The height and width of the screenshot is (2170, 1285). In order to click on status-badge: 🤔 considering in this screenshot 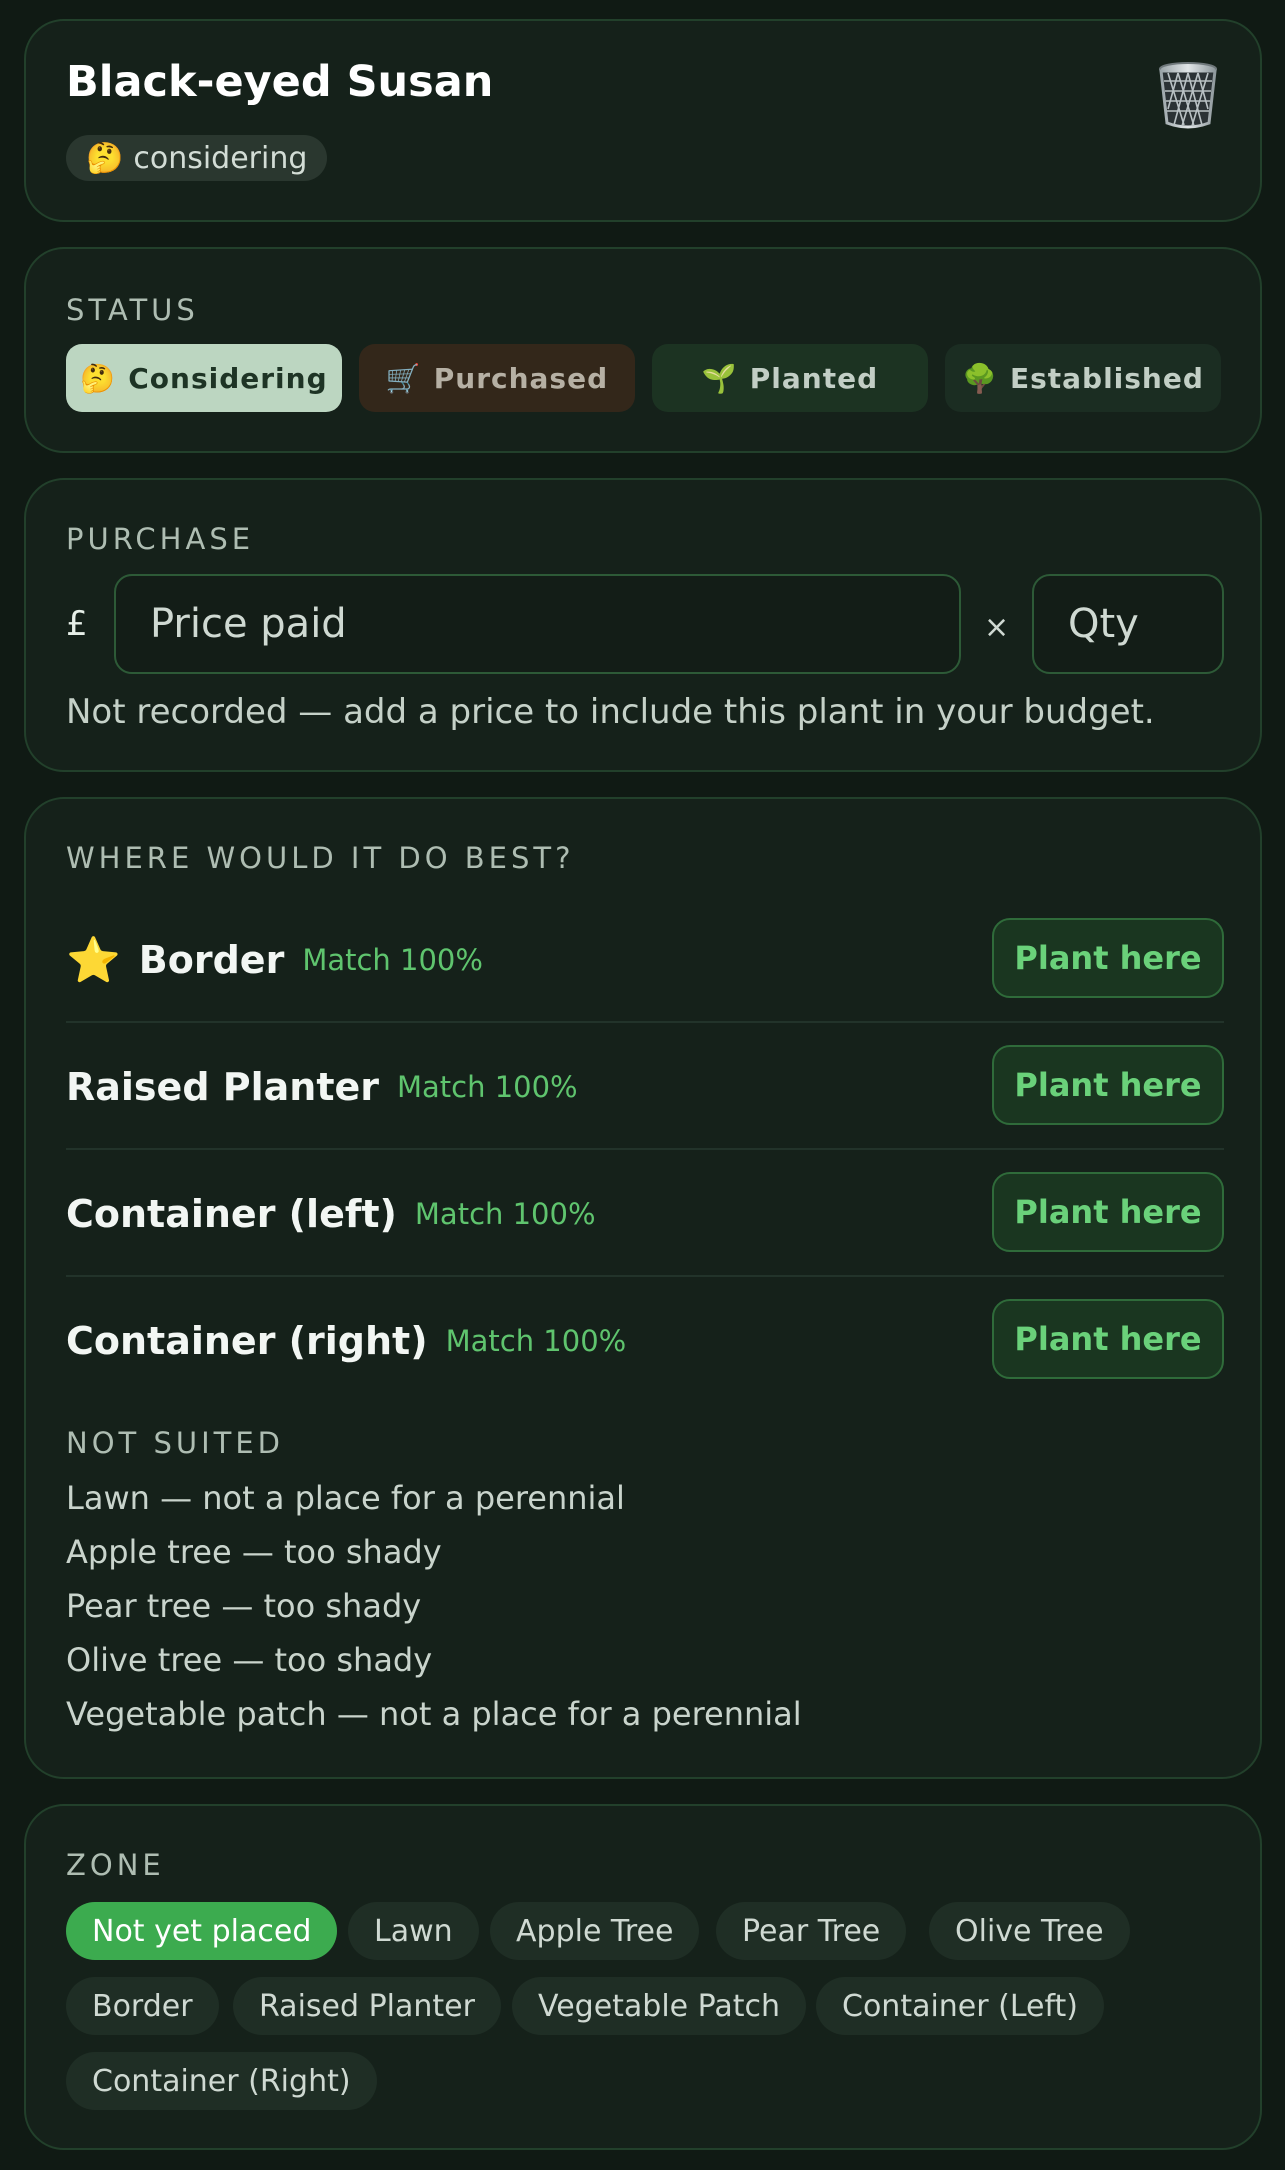, I will do `click(197, 158)`.